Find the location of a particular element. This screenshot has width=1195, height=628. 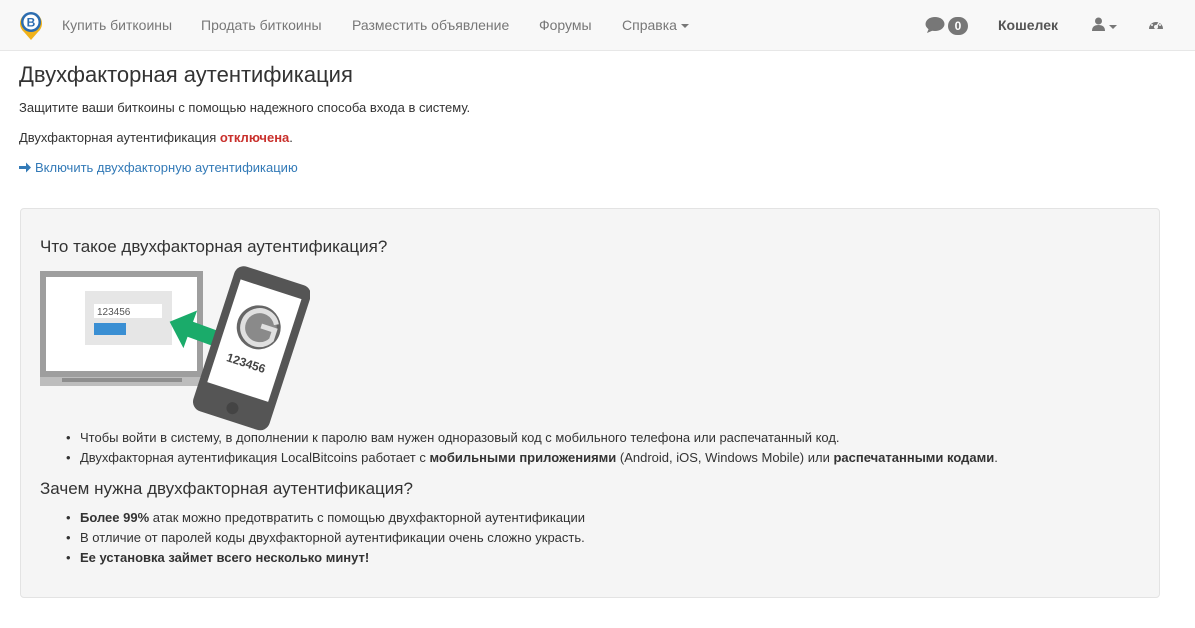

status-suffix: . is located at coordinates (291, 137).